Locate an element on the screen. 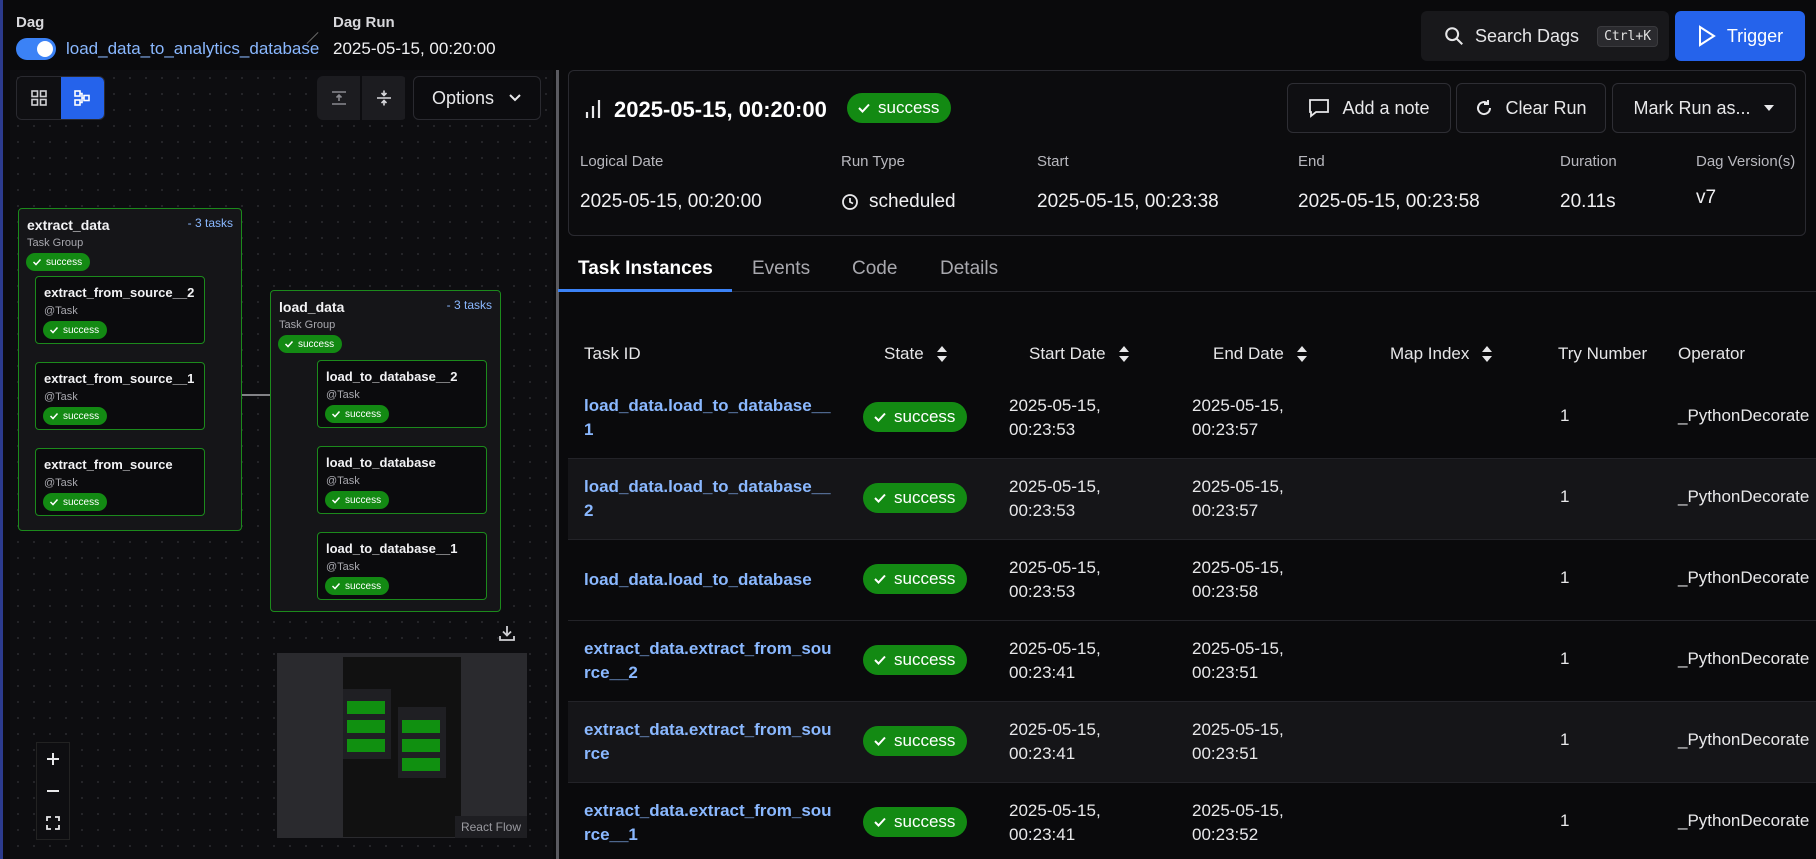  time-line: 00:23:41 is located at coordinates (1042, 672).